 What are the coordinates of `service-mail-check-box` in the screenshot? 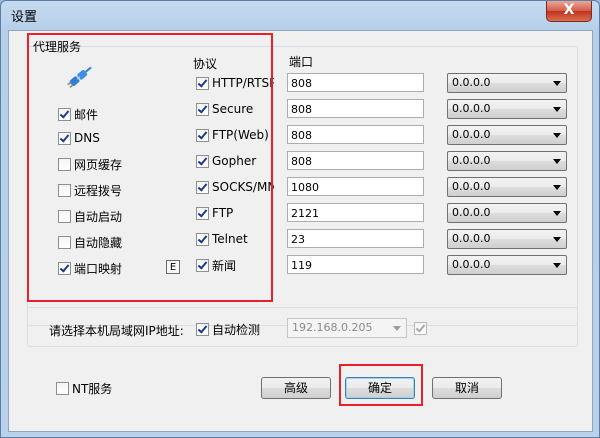 It's located at (64, 114).